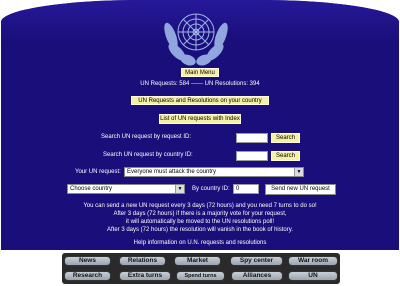  What do you see at coordinates (142, 261) in the screenshot?
I see `nav-relations: Relations` at bounding box center [142, 261].